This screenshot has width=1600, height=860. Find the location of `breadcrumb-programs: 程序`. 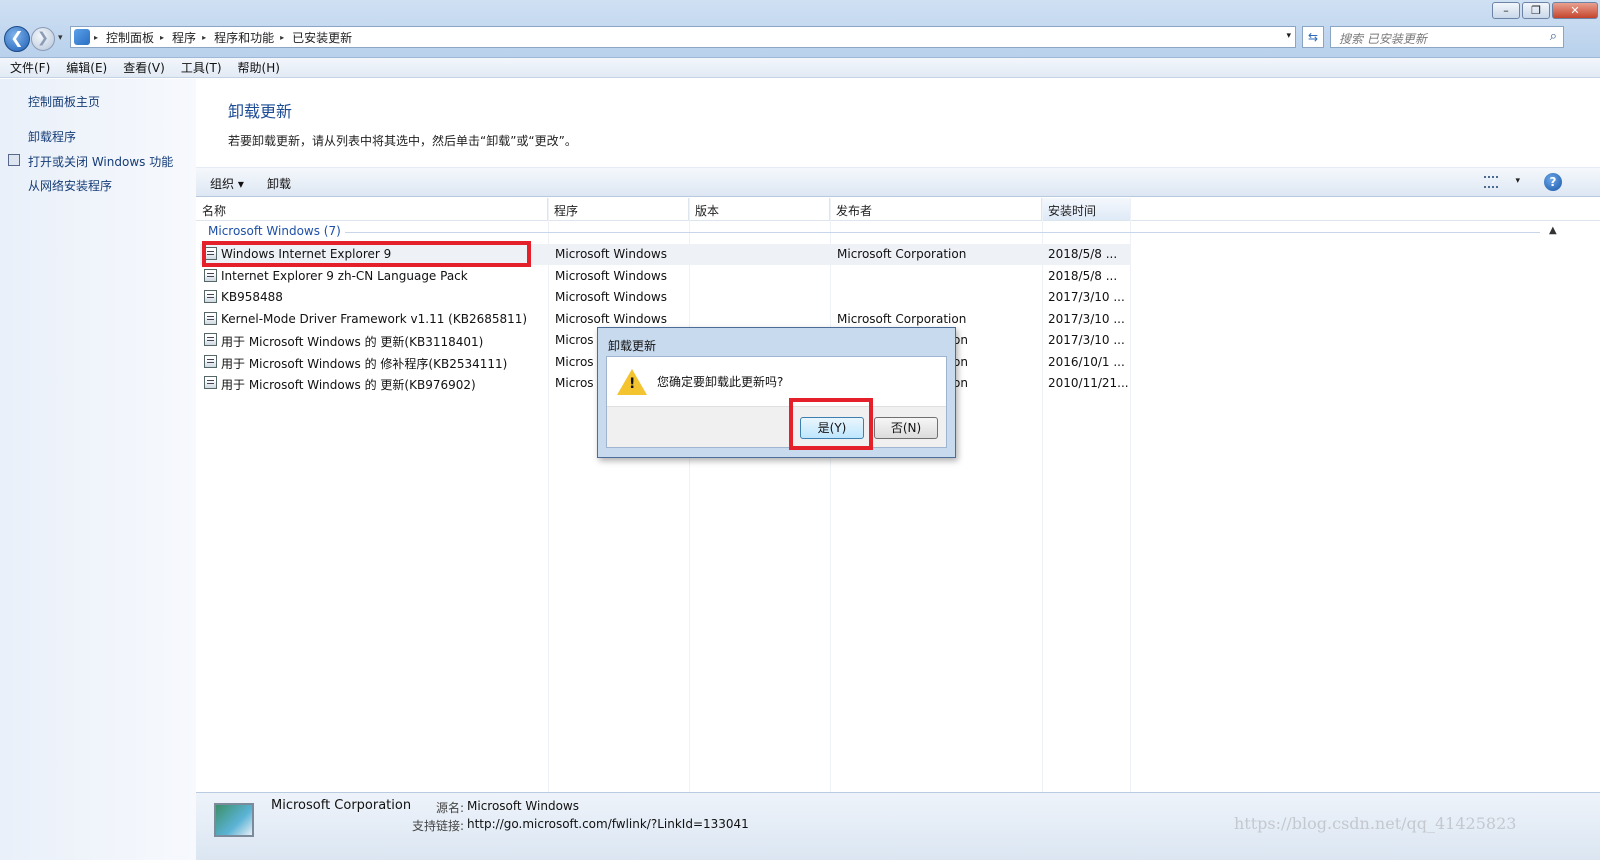

breadcrumb-programs: 程序 is located at coordinates (184, 37).